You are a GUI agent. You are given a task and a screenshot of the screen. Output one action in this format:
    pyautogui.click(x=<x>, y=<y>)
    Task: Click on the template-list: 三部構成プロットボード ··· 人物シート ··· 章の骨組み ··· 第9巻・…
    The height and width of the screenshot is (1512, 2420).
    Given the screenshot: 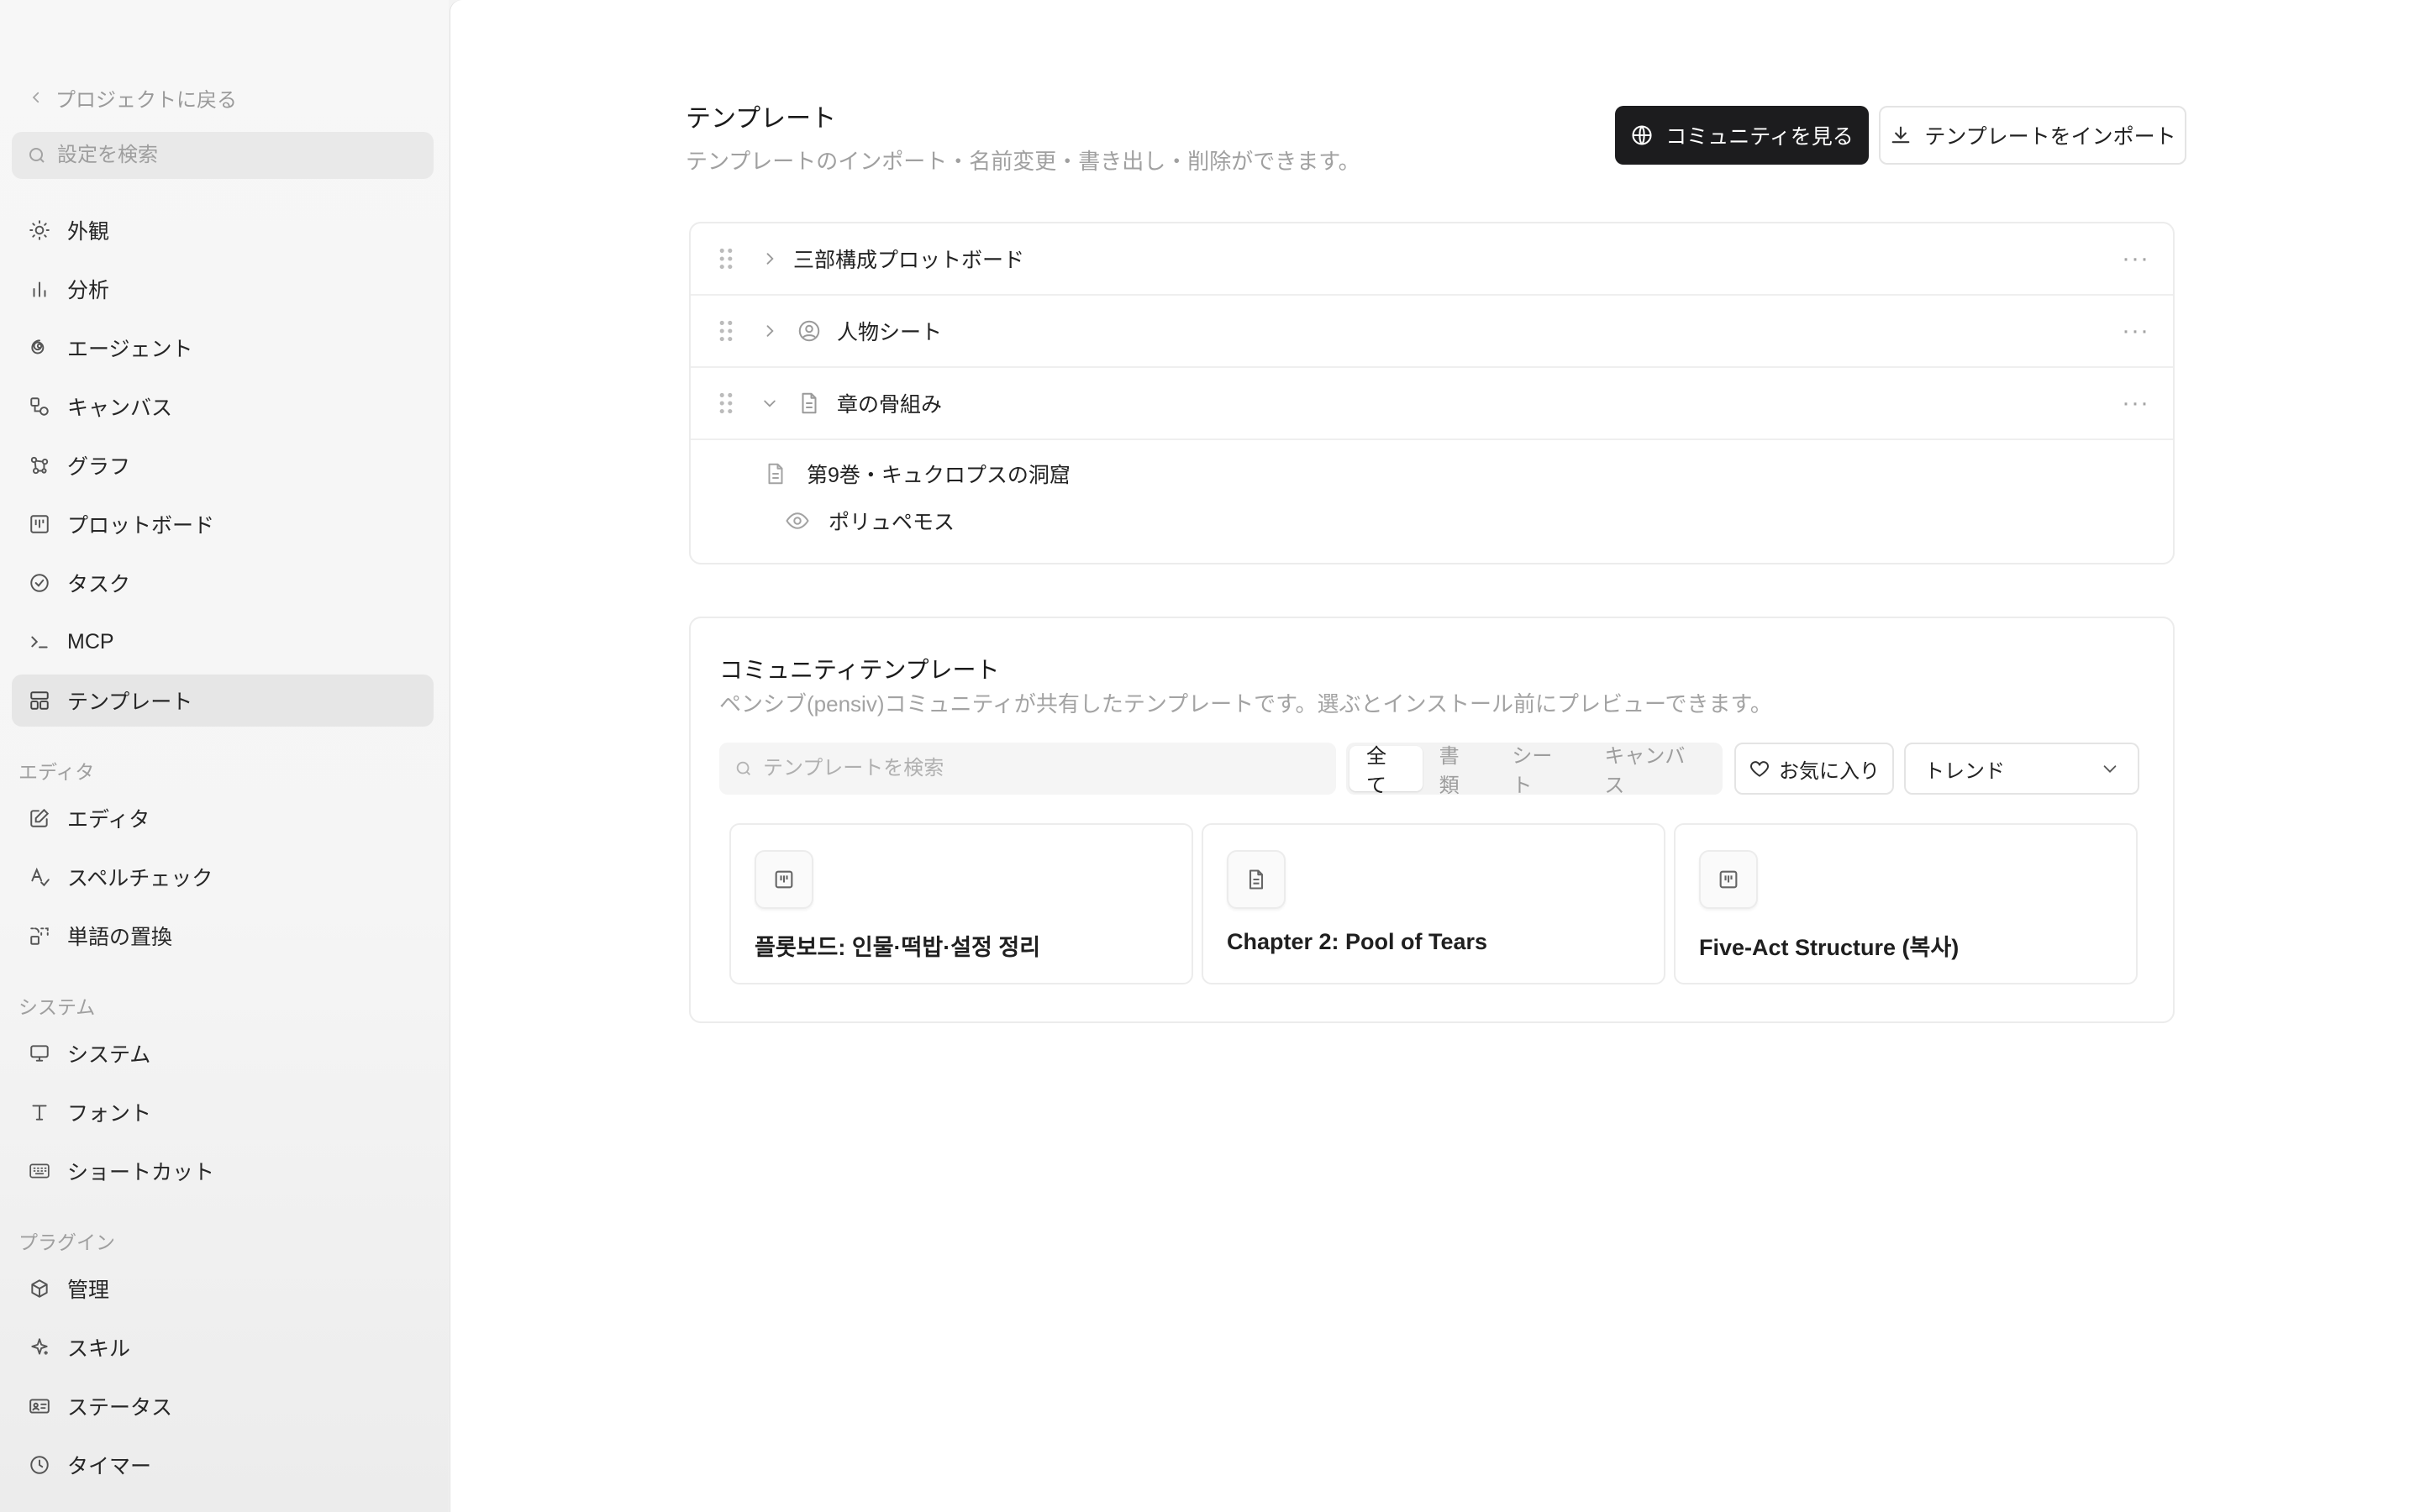 What is the action you would take?
    pyautogui.click(x=1432, y=393)
    